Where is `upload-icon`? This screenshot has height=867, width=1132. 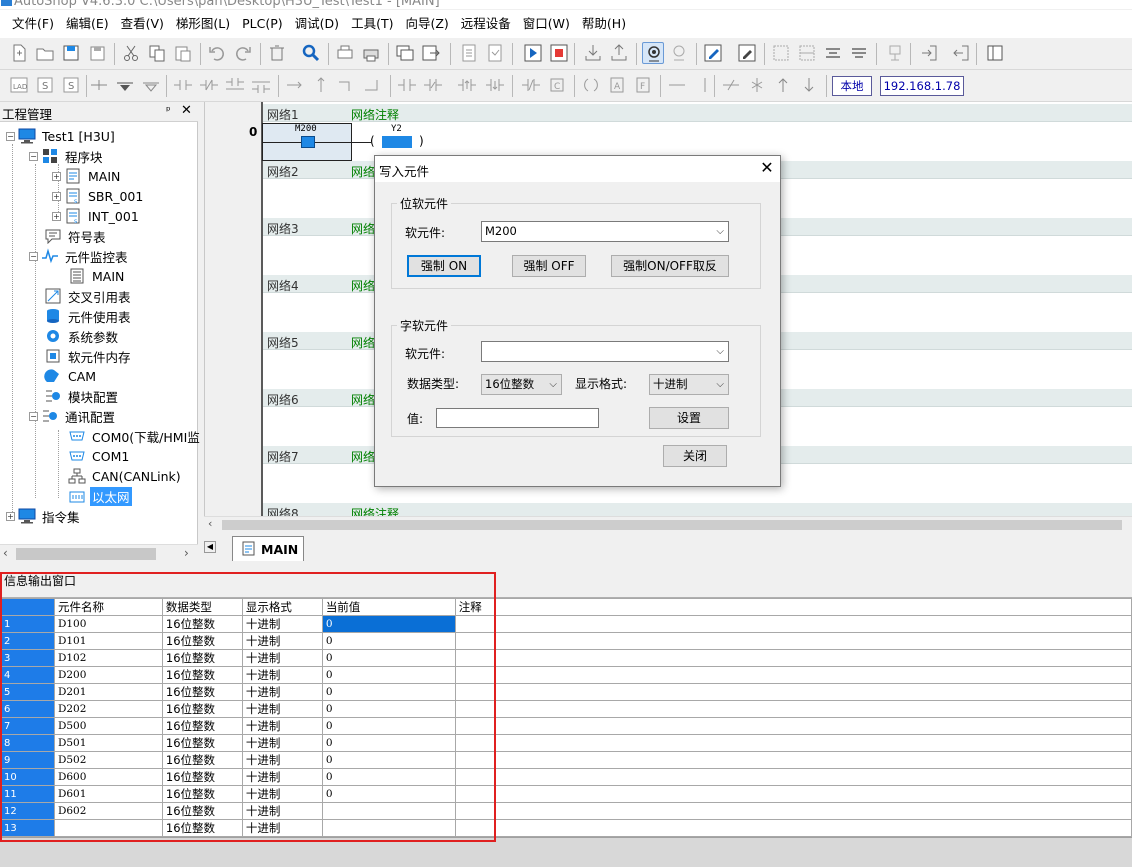 upload-icon is located at coordinates (619, 53).